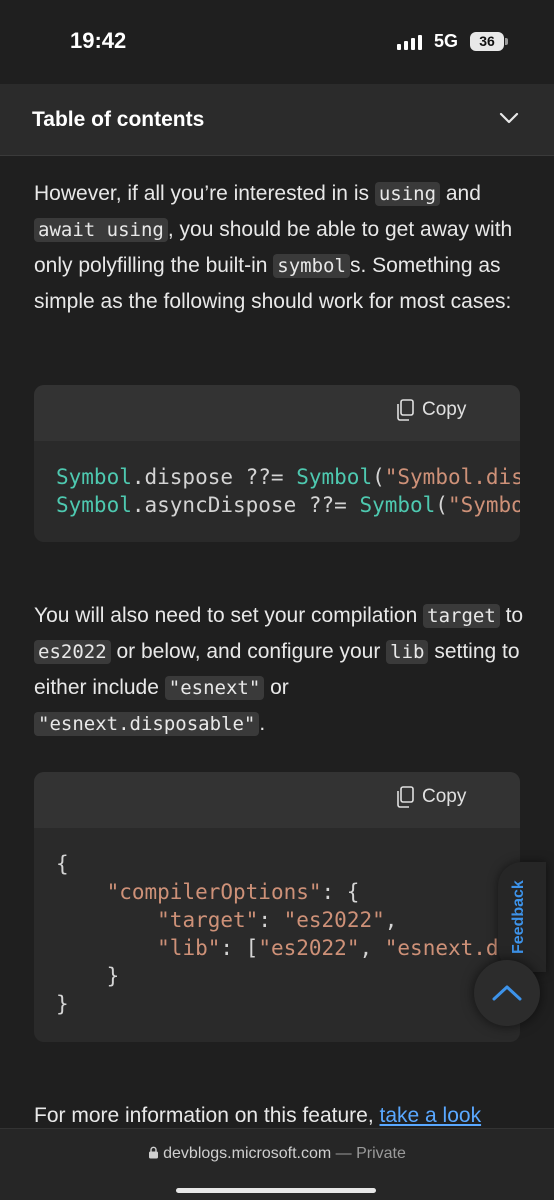  Describe the element at coordinates (101, 230) in the screenshot. I see `inline-code: await using` at that location.